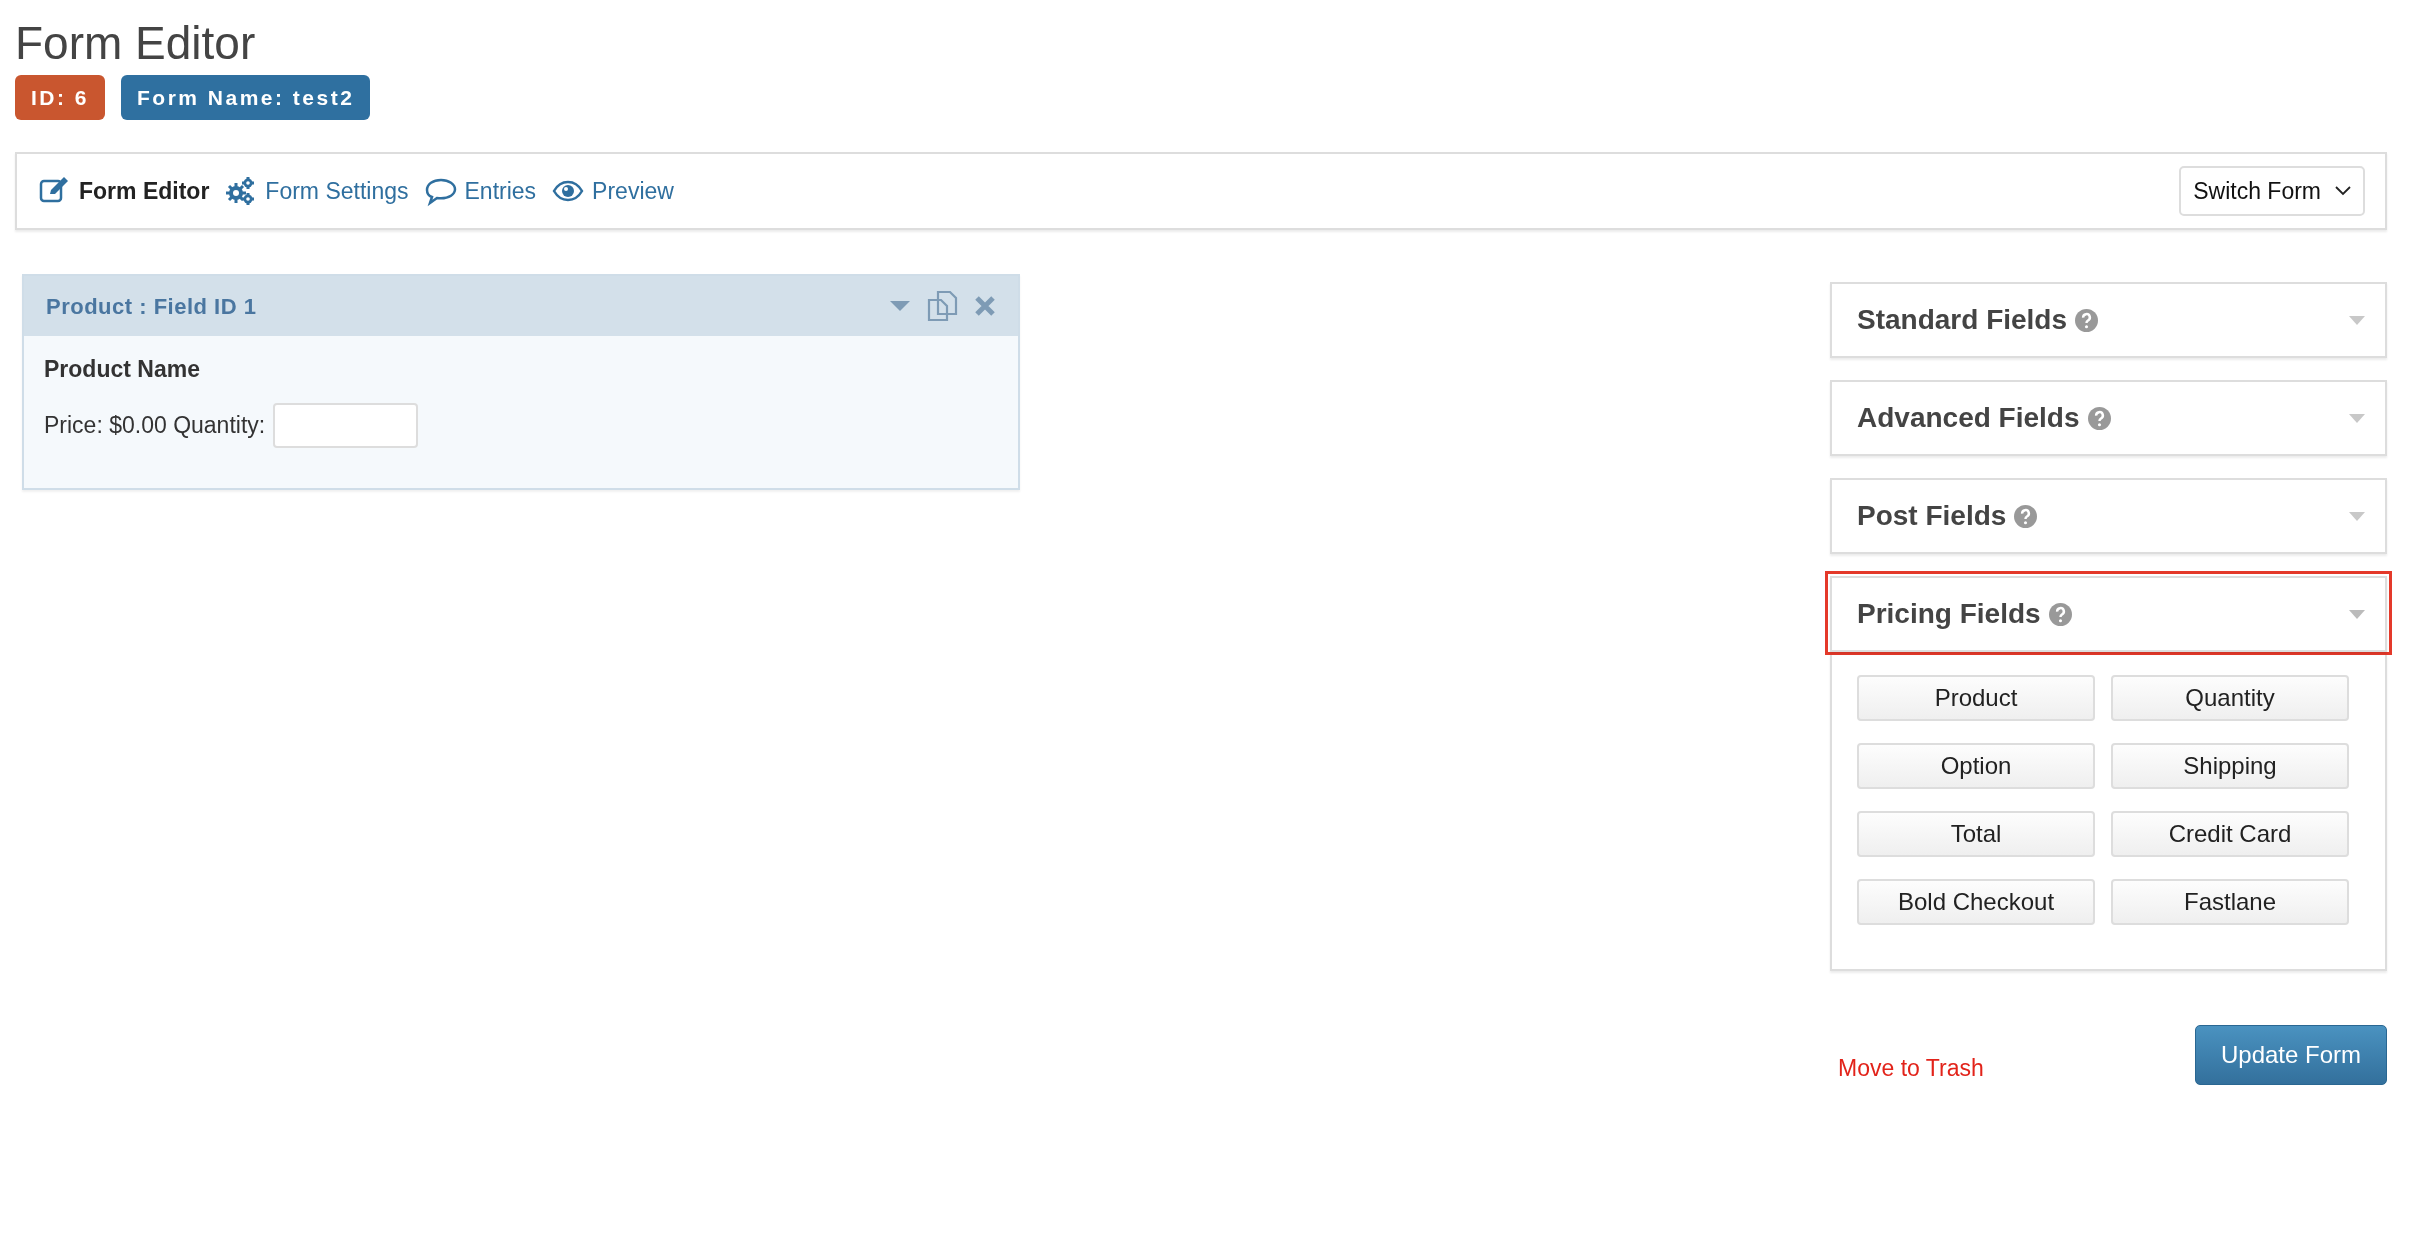 This screenshot has width=2425, height=1244. I want to click on field-group-header: Post Fields, so click(2108, 516).